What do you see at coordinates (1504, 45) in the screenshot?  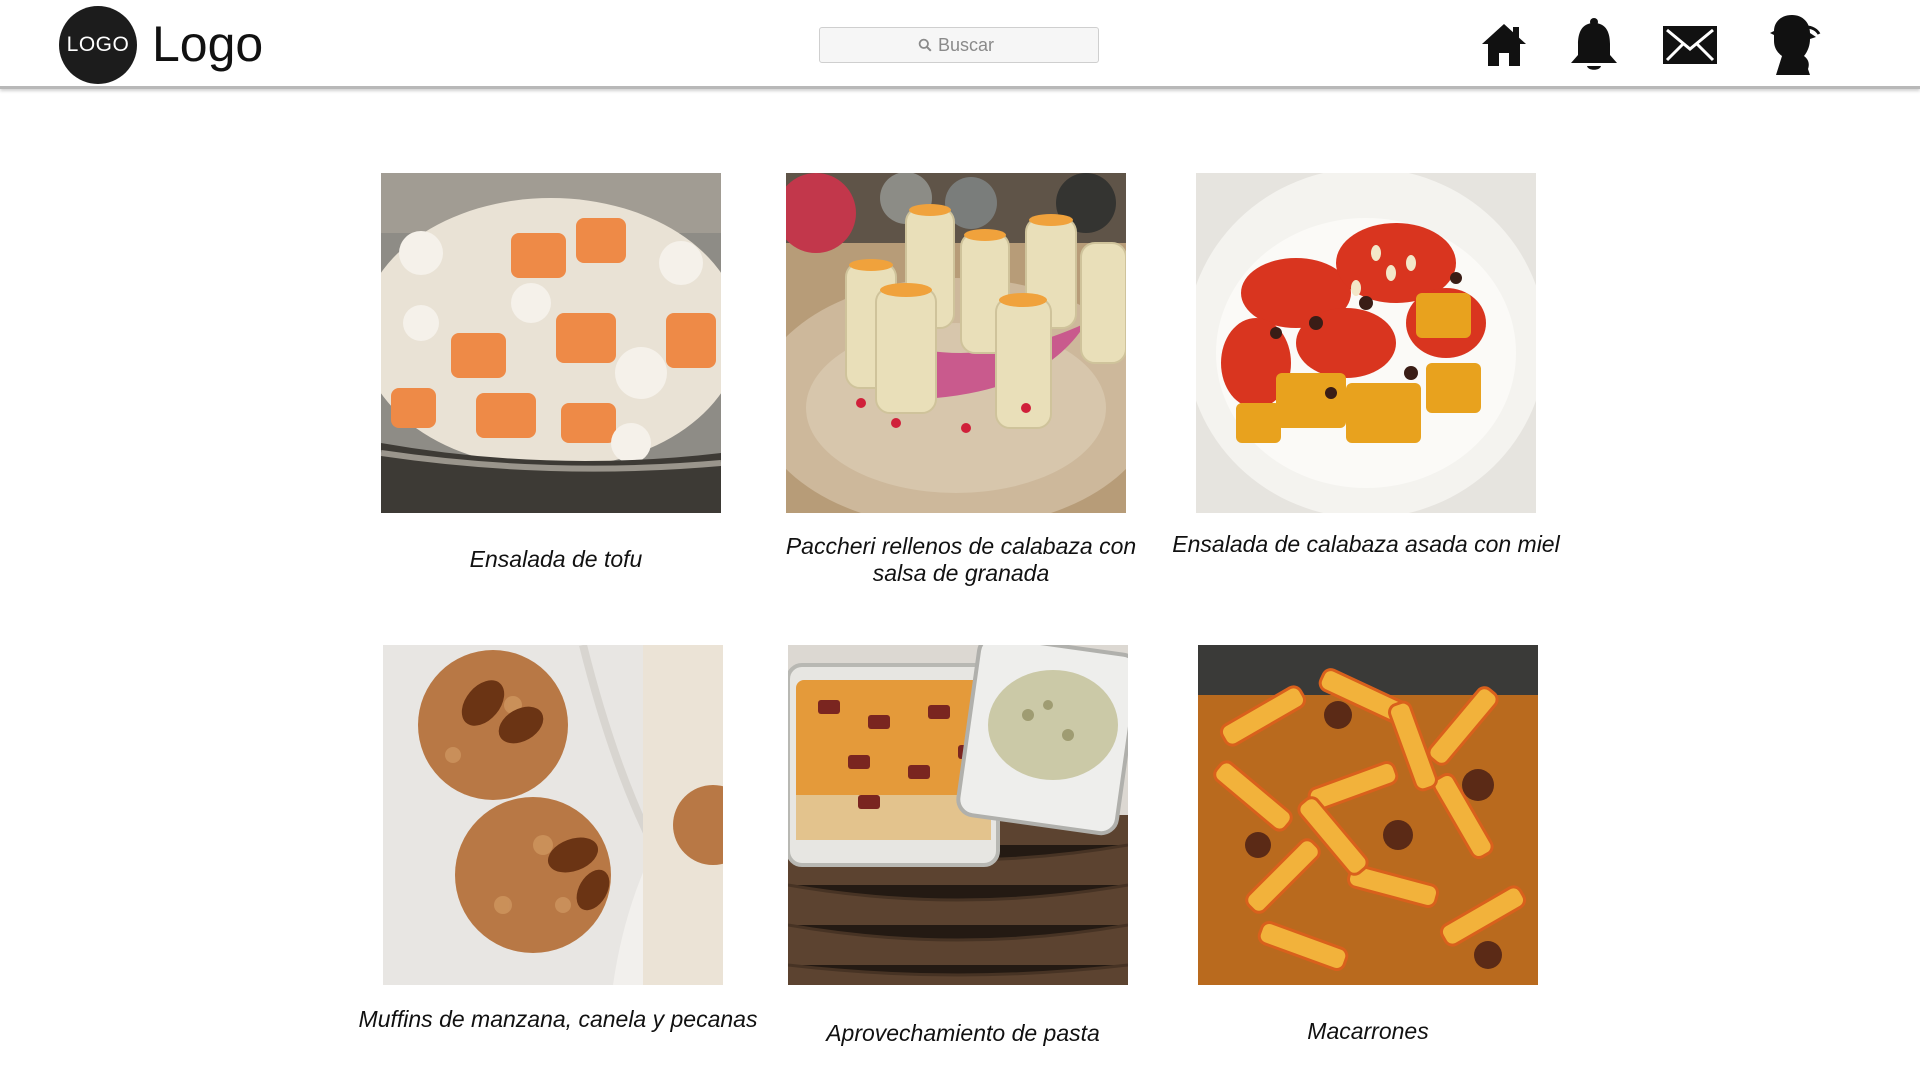 I see `home-icon` at bounding box center [1504, 45].